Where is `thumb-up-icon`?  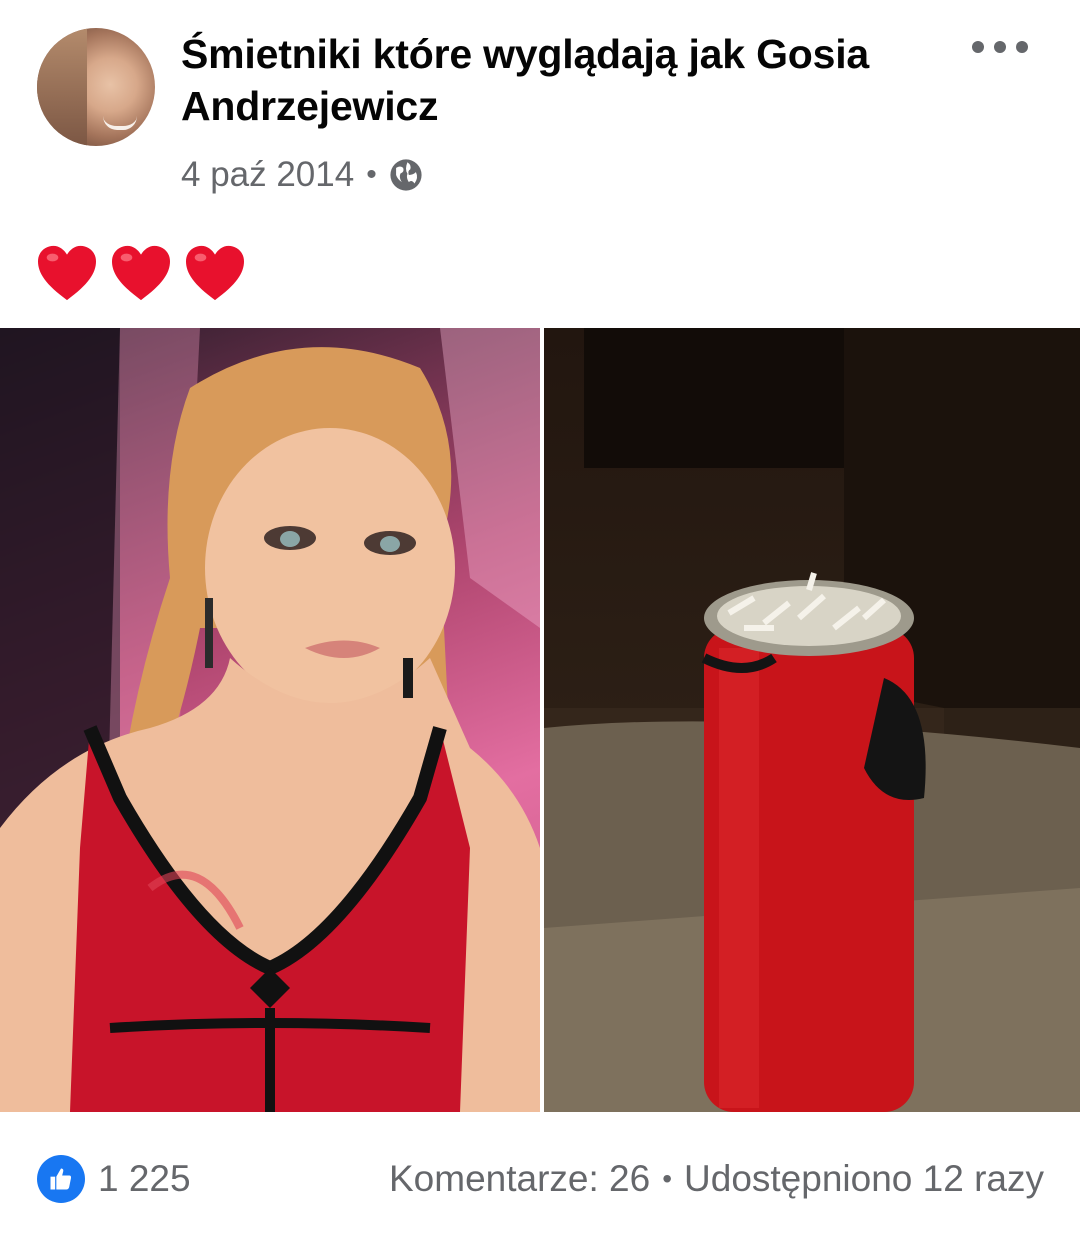 thumb-up-icon is located at coordinates (61, 1179).